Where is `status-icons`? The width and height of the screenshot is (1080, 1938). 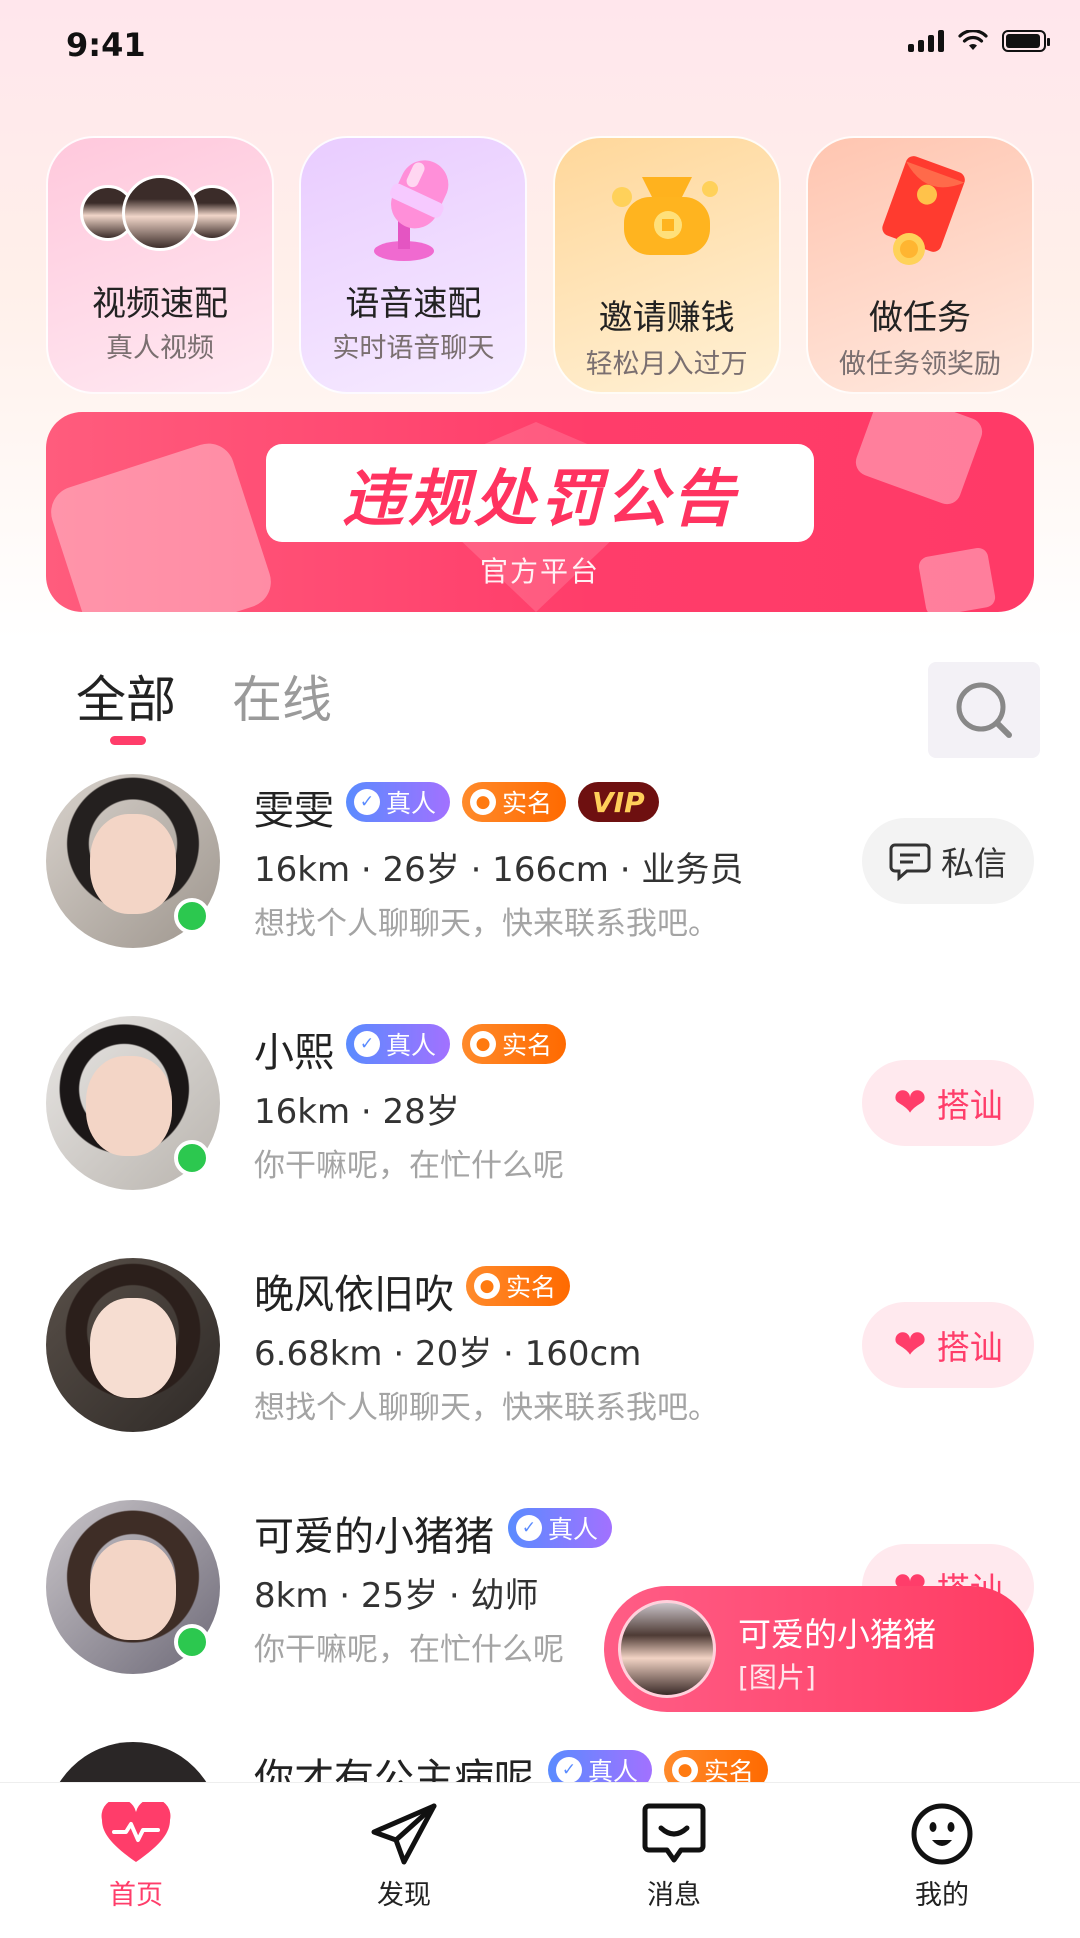
status-icons is located at coordinates (979, 41).